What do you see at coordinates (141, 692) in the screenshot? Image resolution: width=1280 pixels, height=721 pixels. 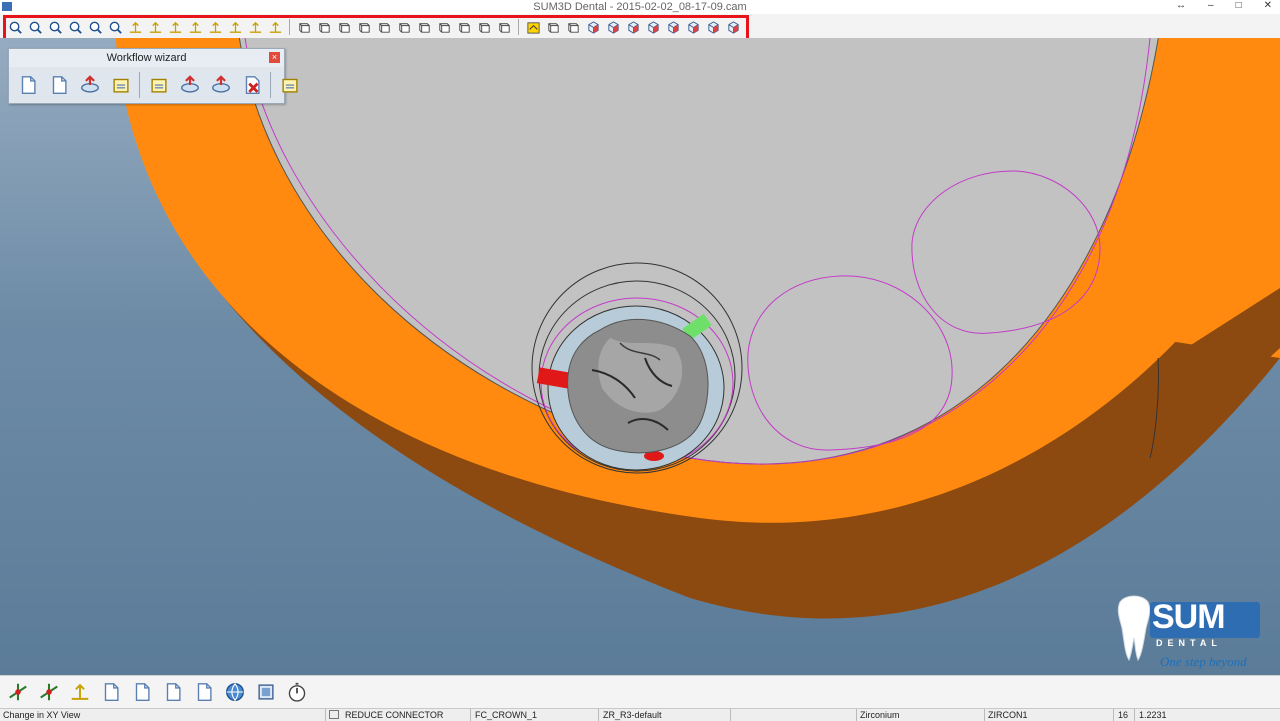 I see `job-edit-icon` at bounding box center [141, 692].